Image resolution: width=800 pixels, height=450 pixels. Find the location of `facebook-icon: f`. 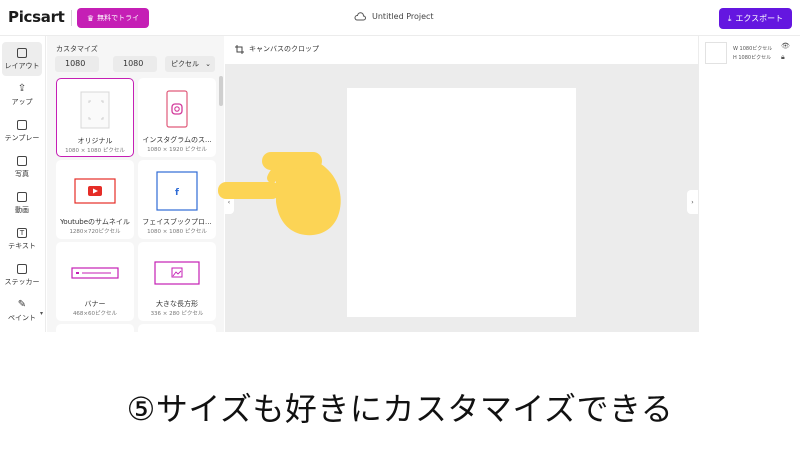

facebook-icon: f is located at coordinates (177, 191).